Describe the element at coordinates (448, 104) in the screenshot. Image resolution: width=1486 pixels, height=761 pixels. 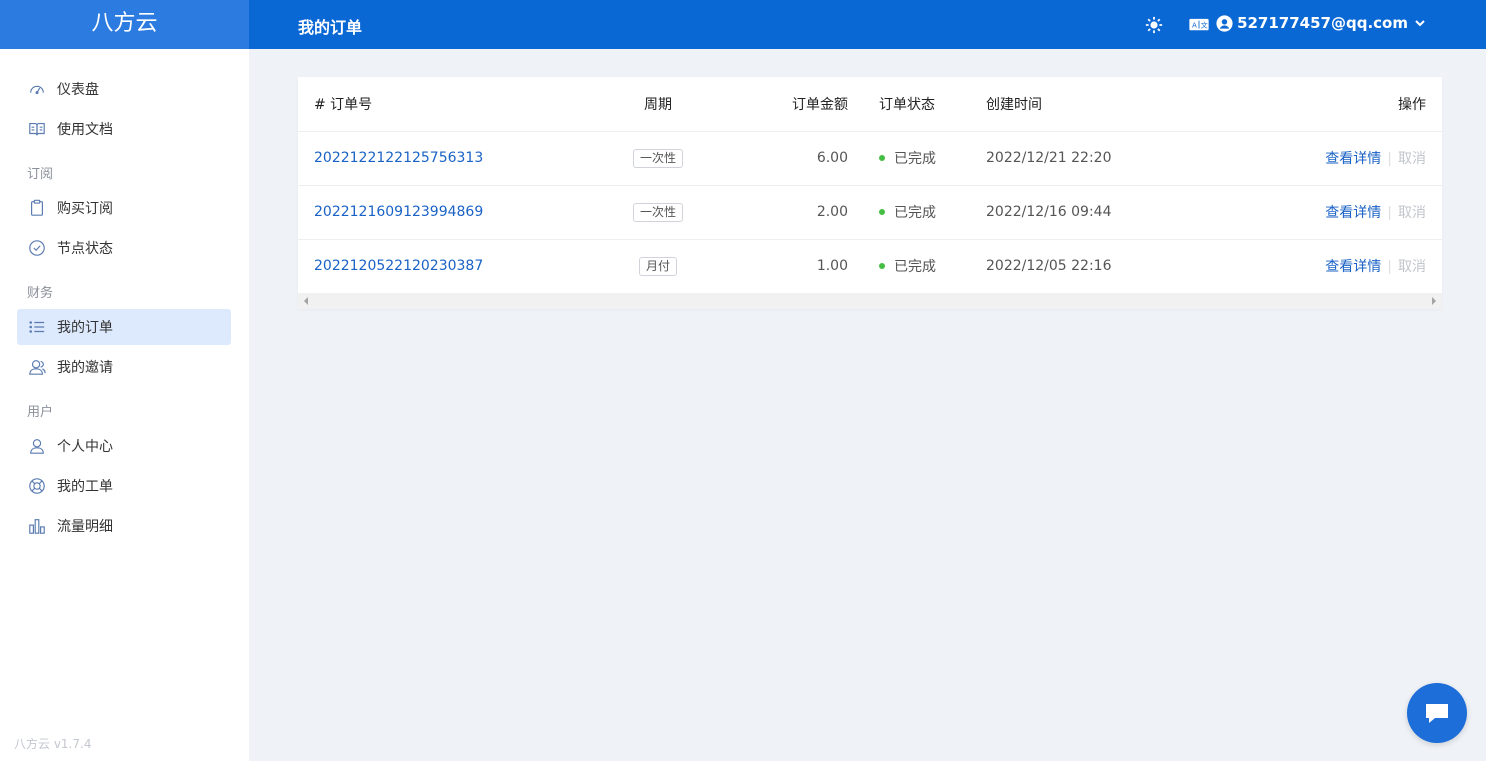
I see `col-order-no: # 订单号` at that location.